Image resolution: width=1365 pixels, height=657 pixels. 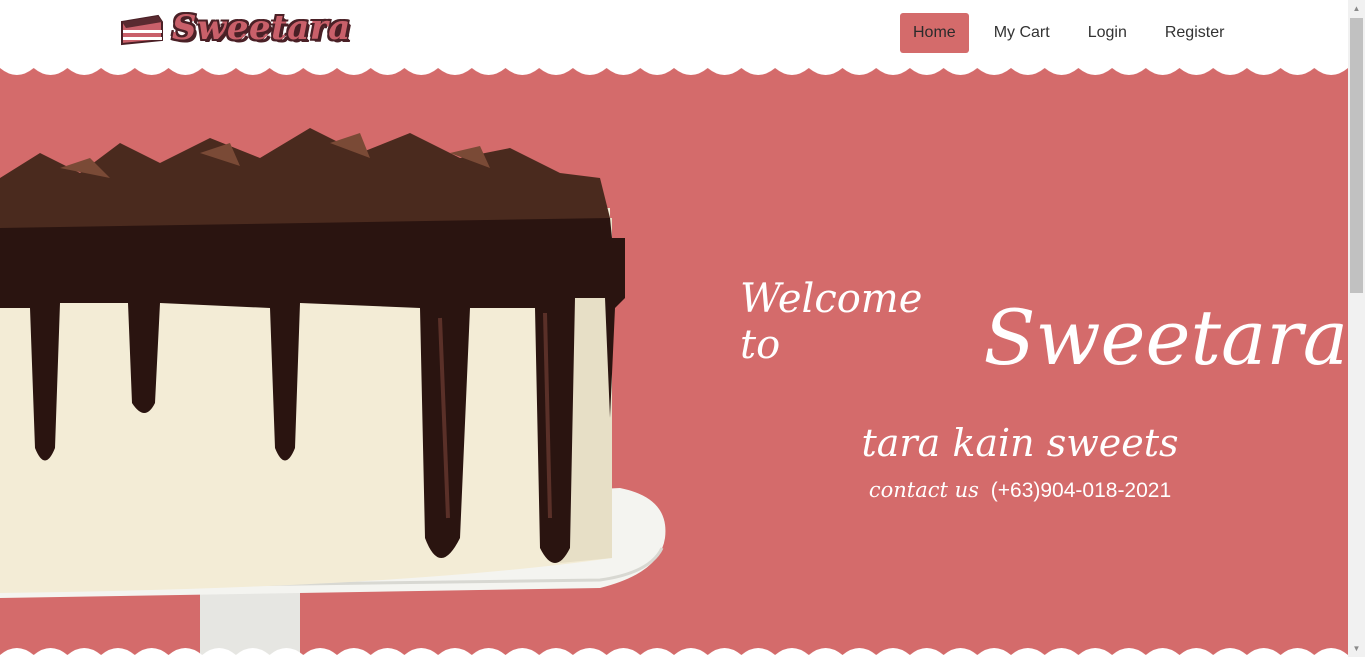 I want to click on nav-my-cart: My Cart, so click(x=1022, y=33).